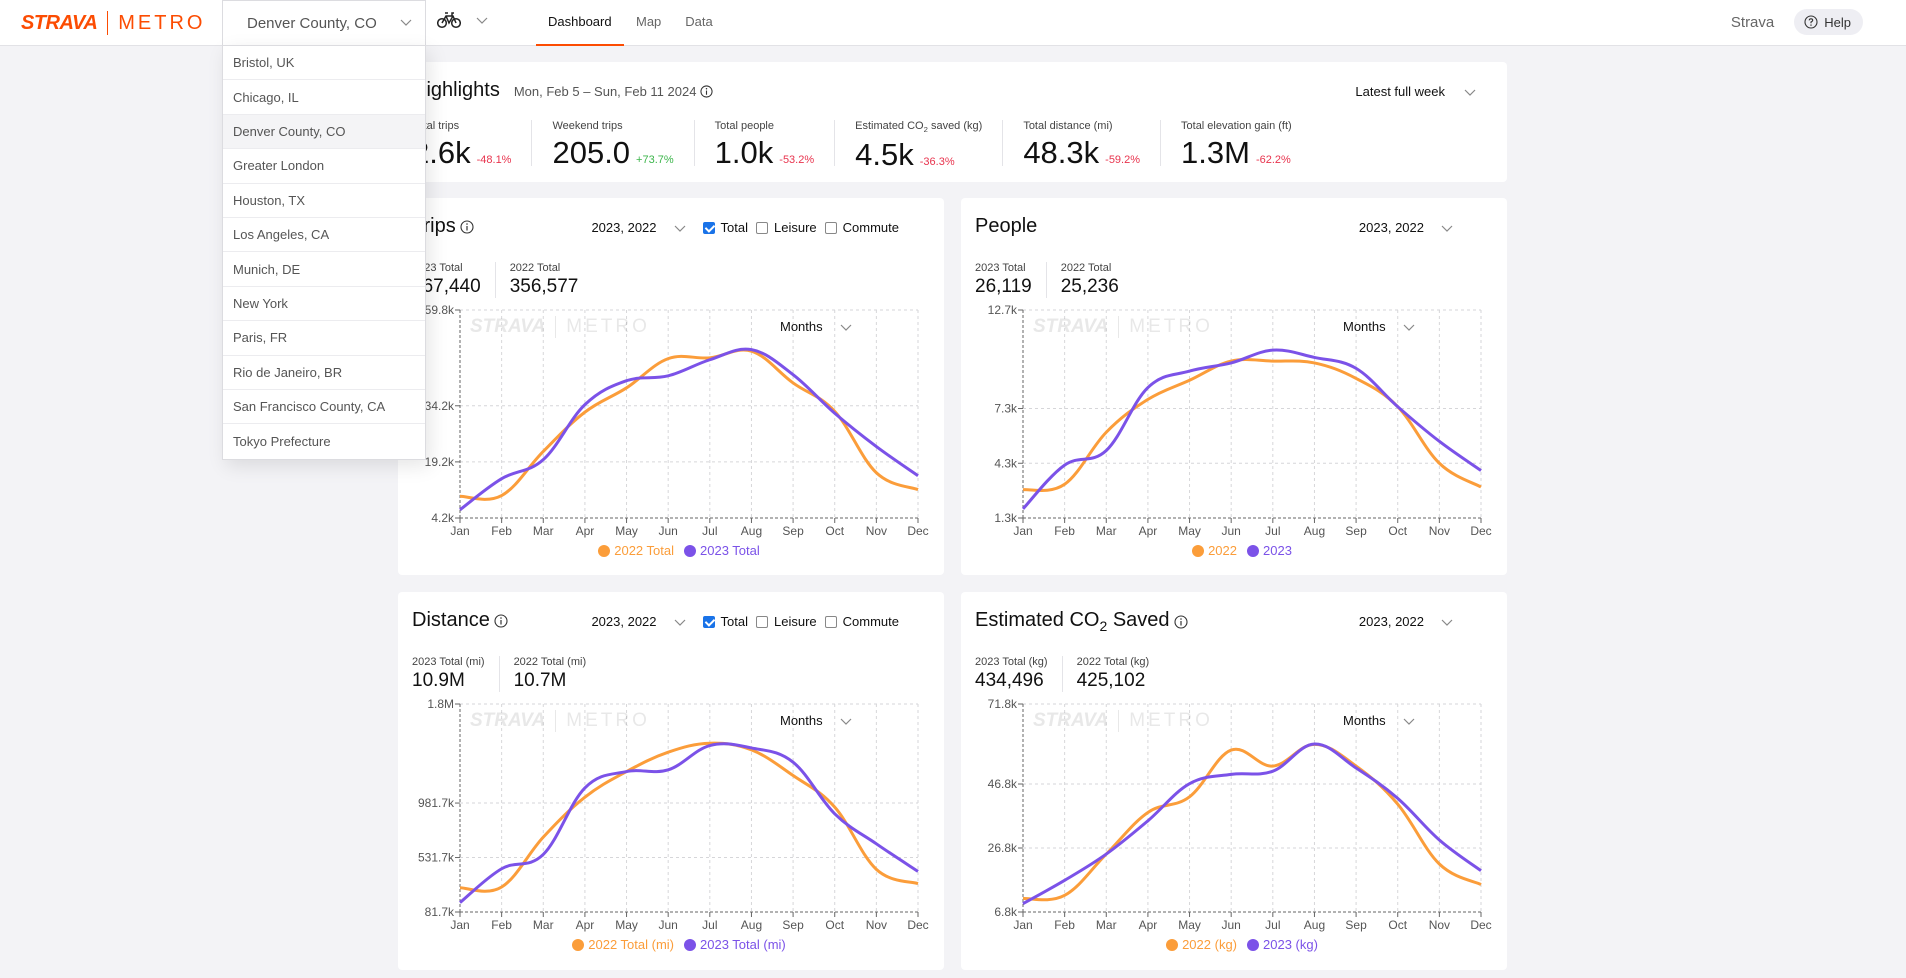 The image size is (1906, 978). I want to click on region-option: Munich, DE, so click(324, 269).